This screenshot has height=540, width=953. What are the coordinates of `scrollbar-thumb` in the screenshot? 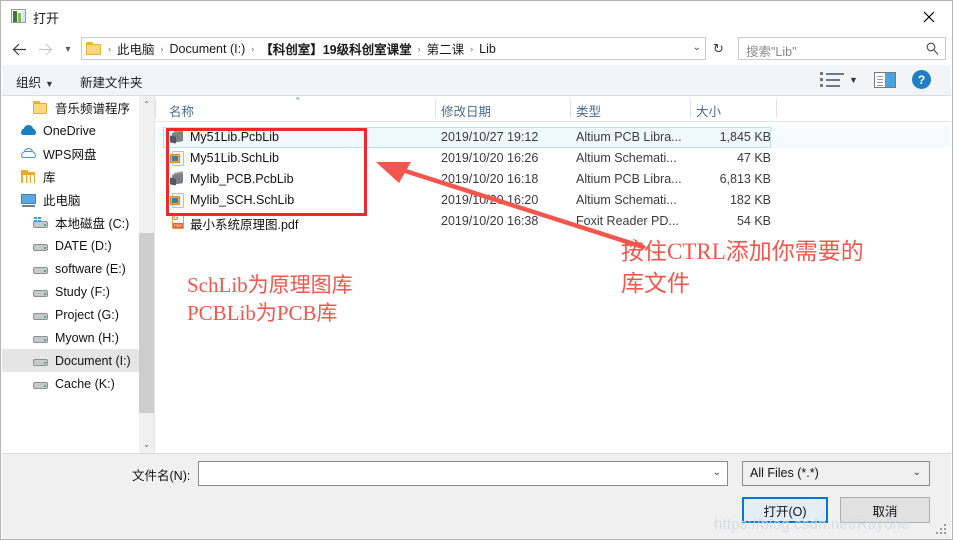 It's located at (146, 323).